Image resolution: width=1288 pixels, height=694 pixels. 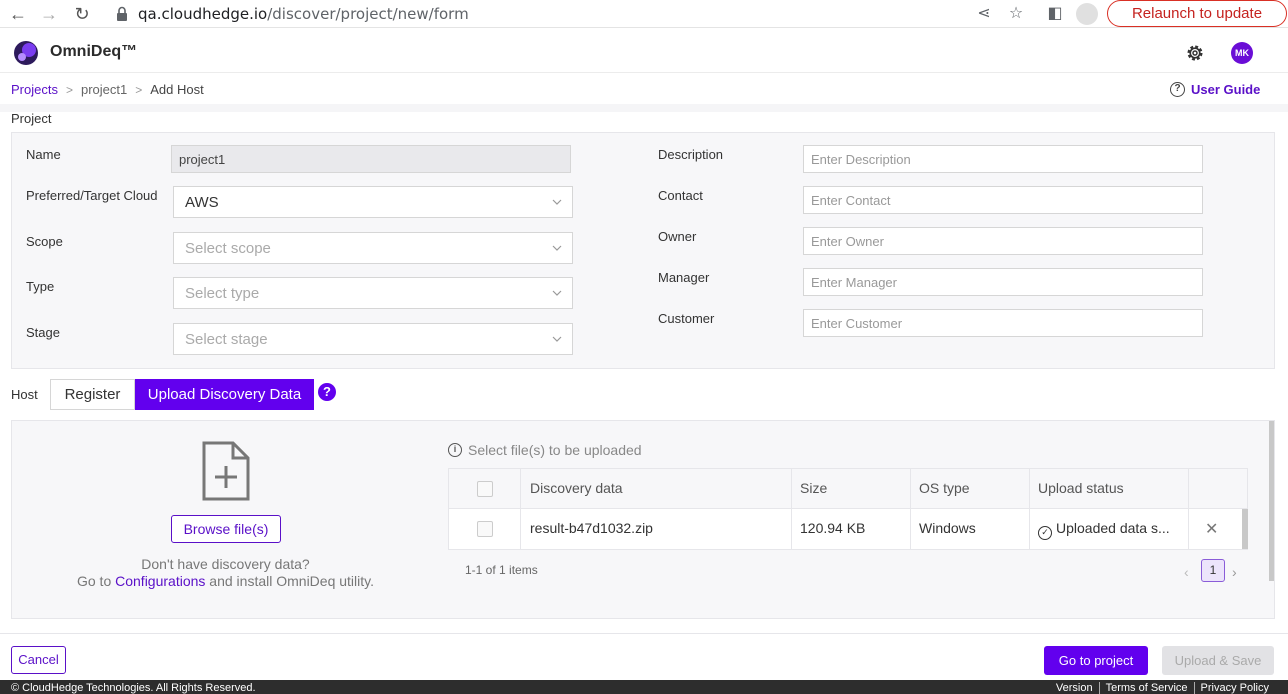 What do you see at coordinates (655, 489) in the screenshot?
I see `column-discovery-data: Discovery data` at bounding box center [655, 489].